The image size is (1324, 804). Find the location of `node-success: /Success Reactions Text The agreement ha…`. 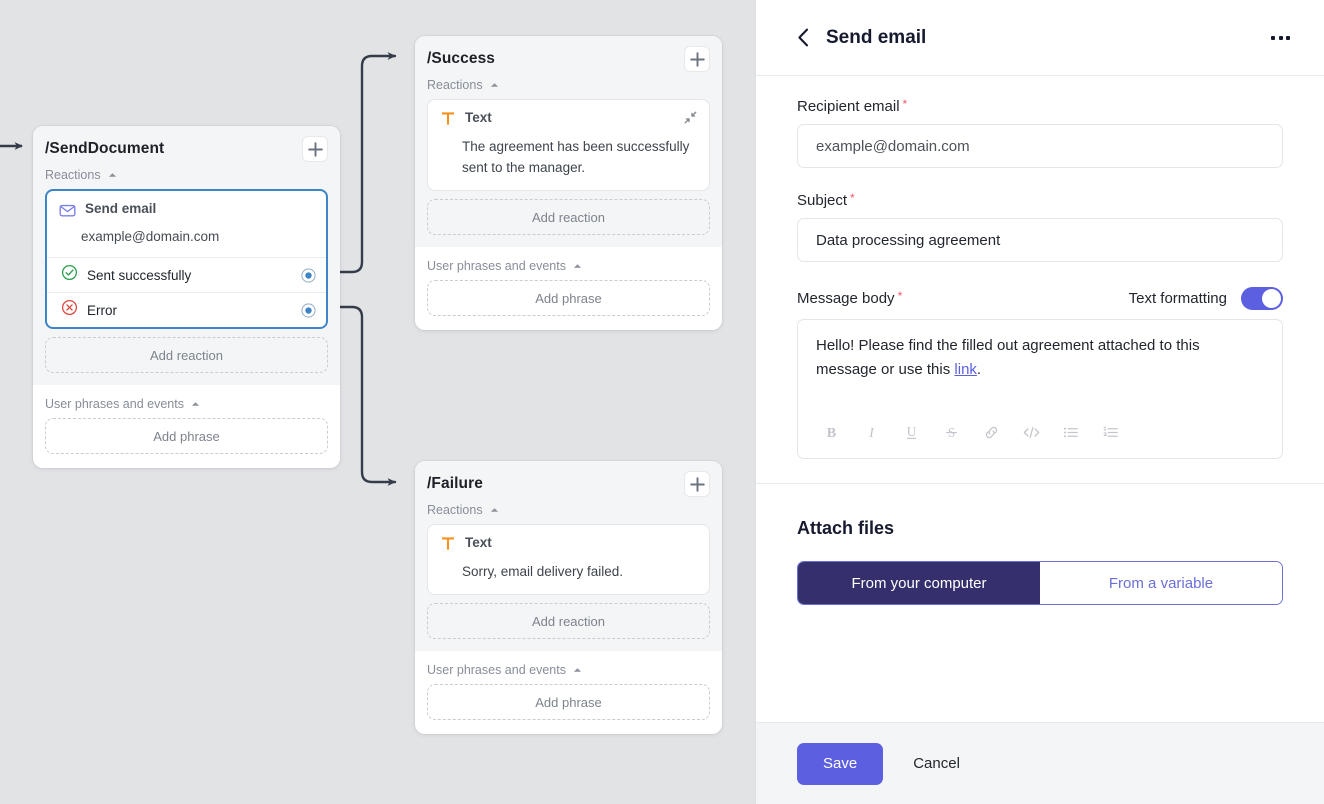

node-success: /Success Reactions Text The agreement ha… is located at coordinates (568, 183).